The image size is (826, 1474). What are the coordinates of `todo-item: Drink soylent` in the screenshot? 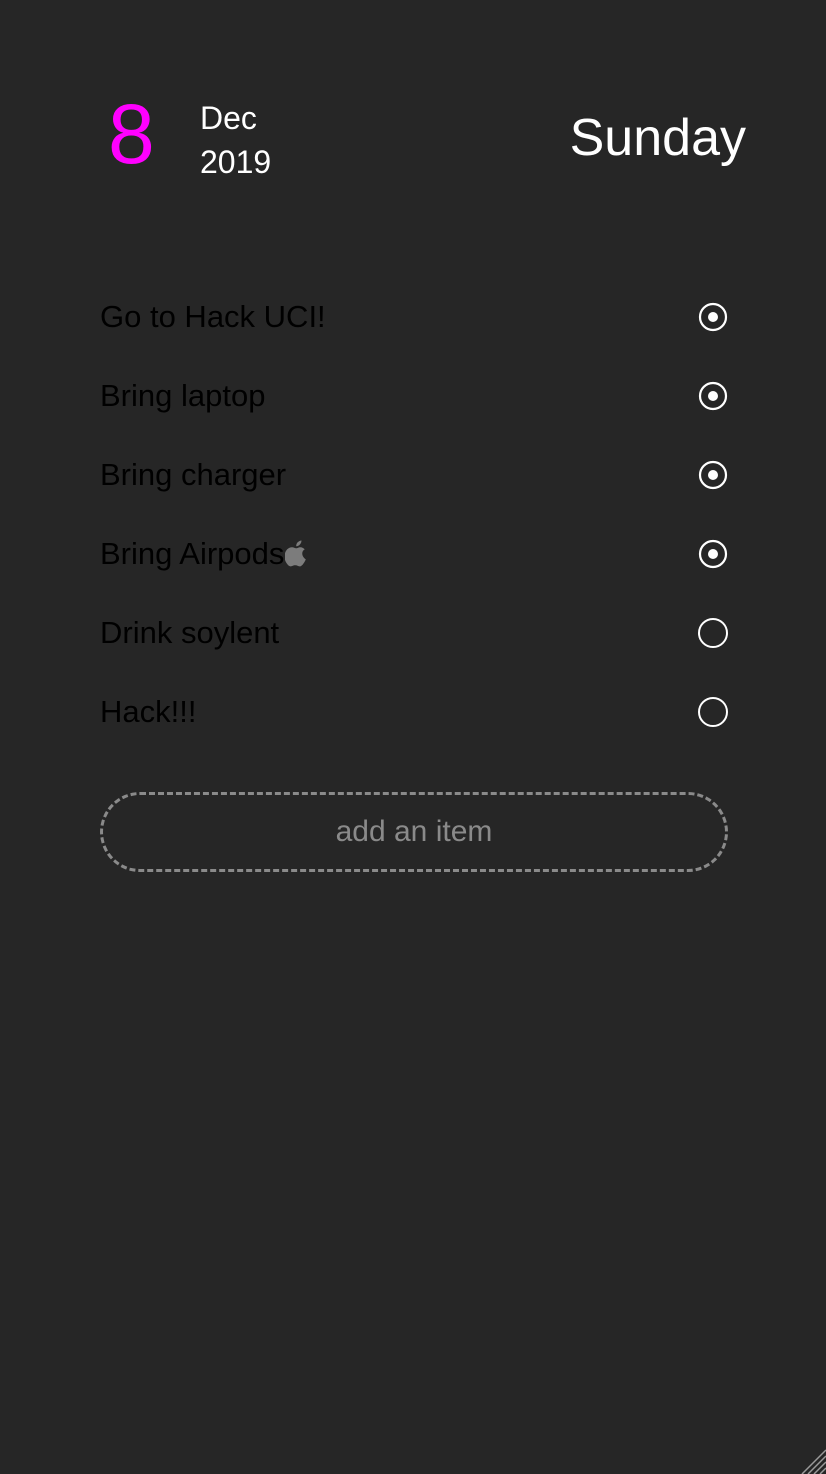 It's located at (414, 632).